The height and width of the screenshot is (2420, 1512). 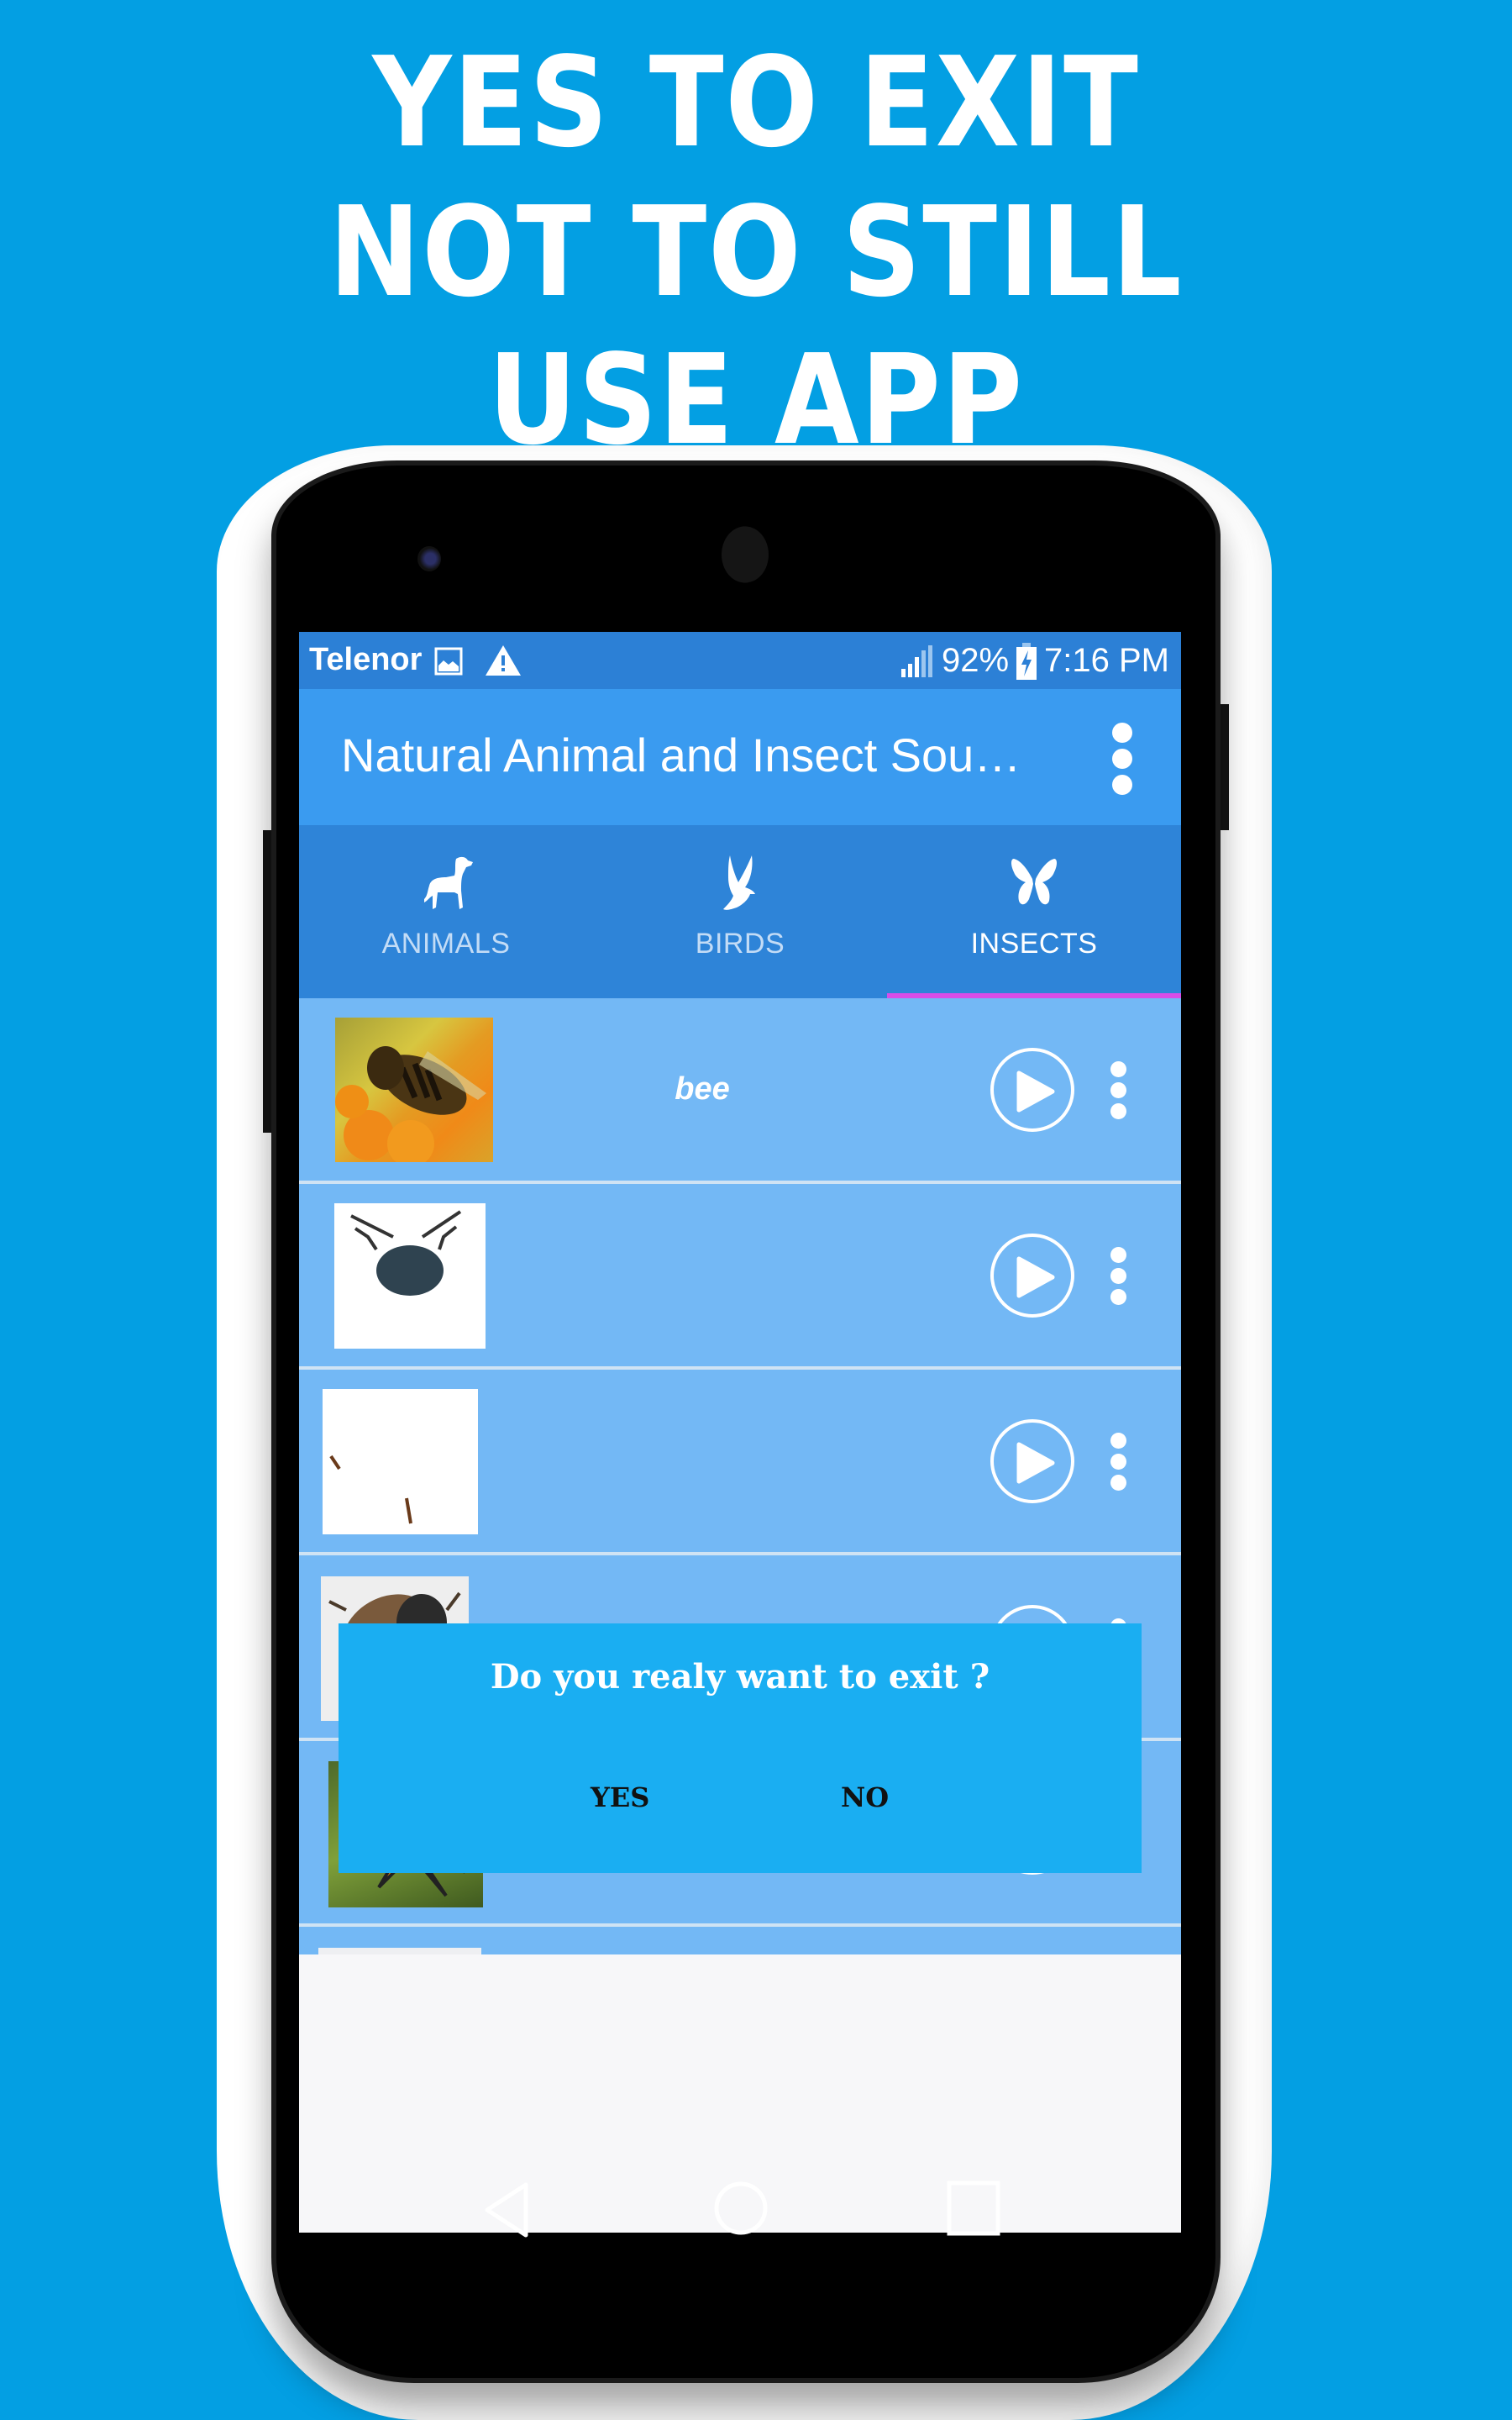 I want to click on tab-bar: ANIMALS BIRDS INSECTS, so click(x=740, y=911).